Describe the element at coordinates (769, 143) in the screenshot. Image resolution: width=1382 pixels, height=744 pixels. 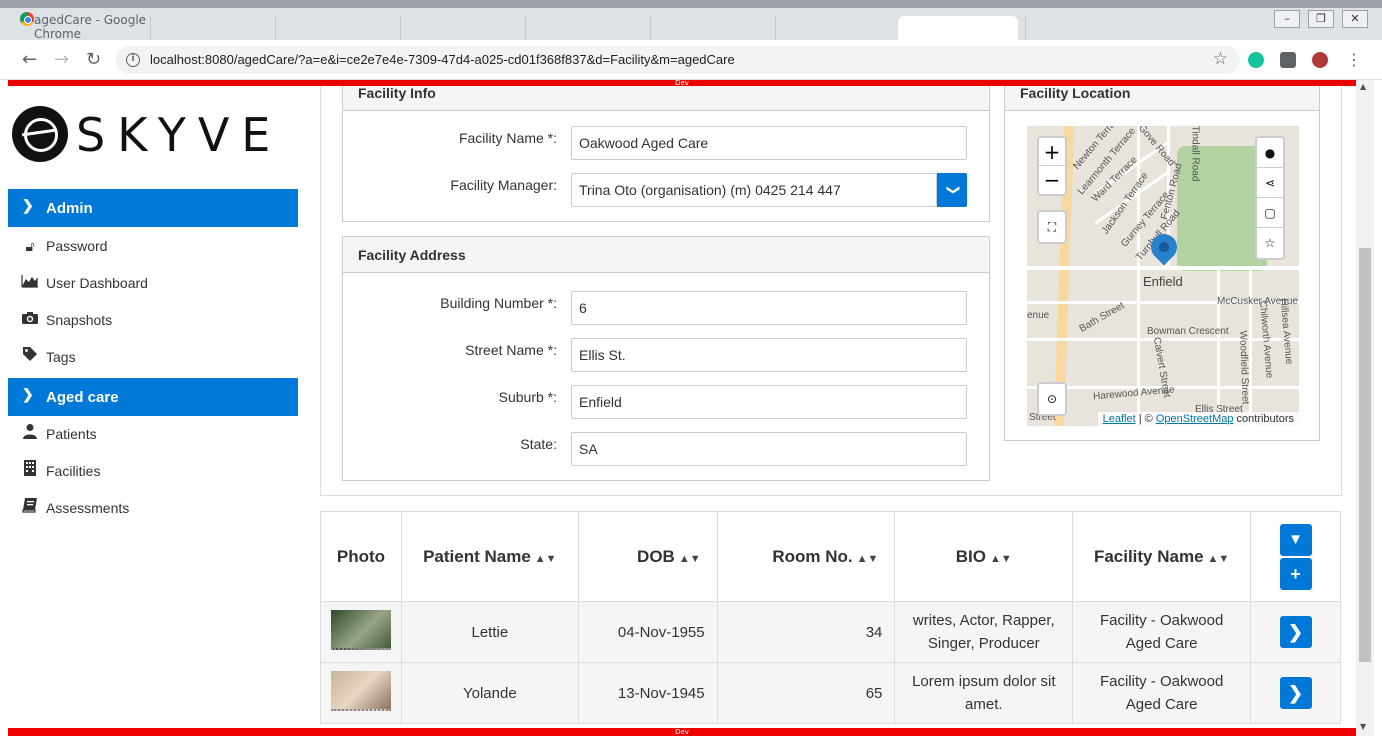
I see `facility-name-input: Oakwood Aged Care` at that location.